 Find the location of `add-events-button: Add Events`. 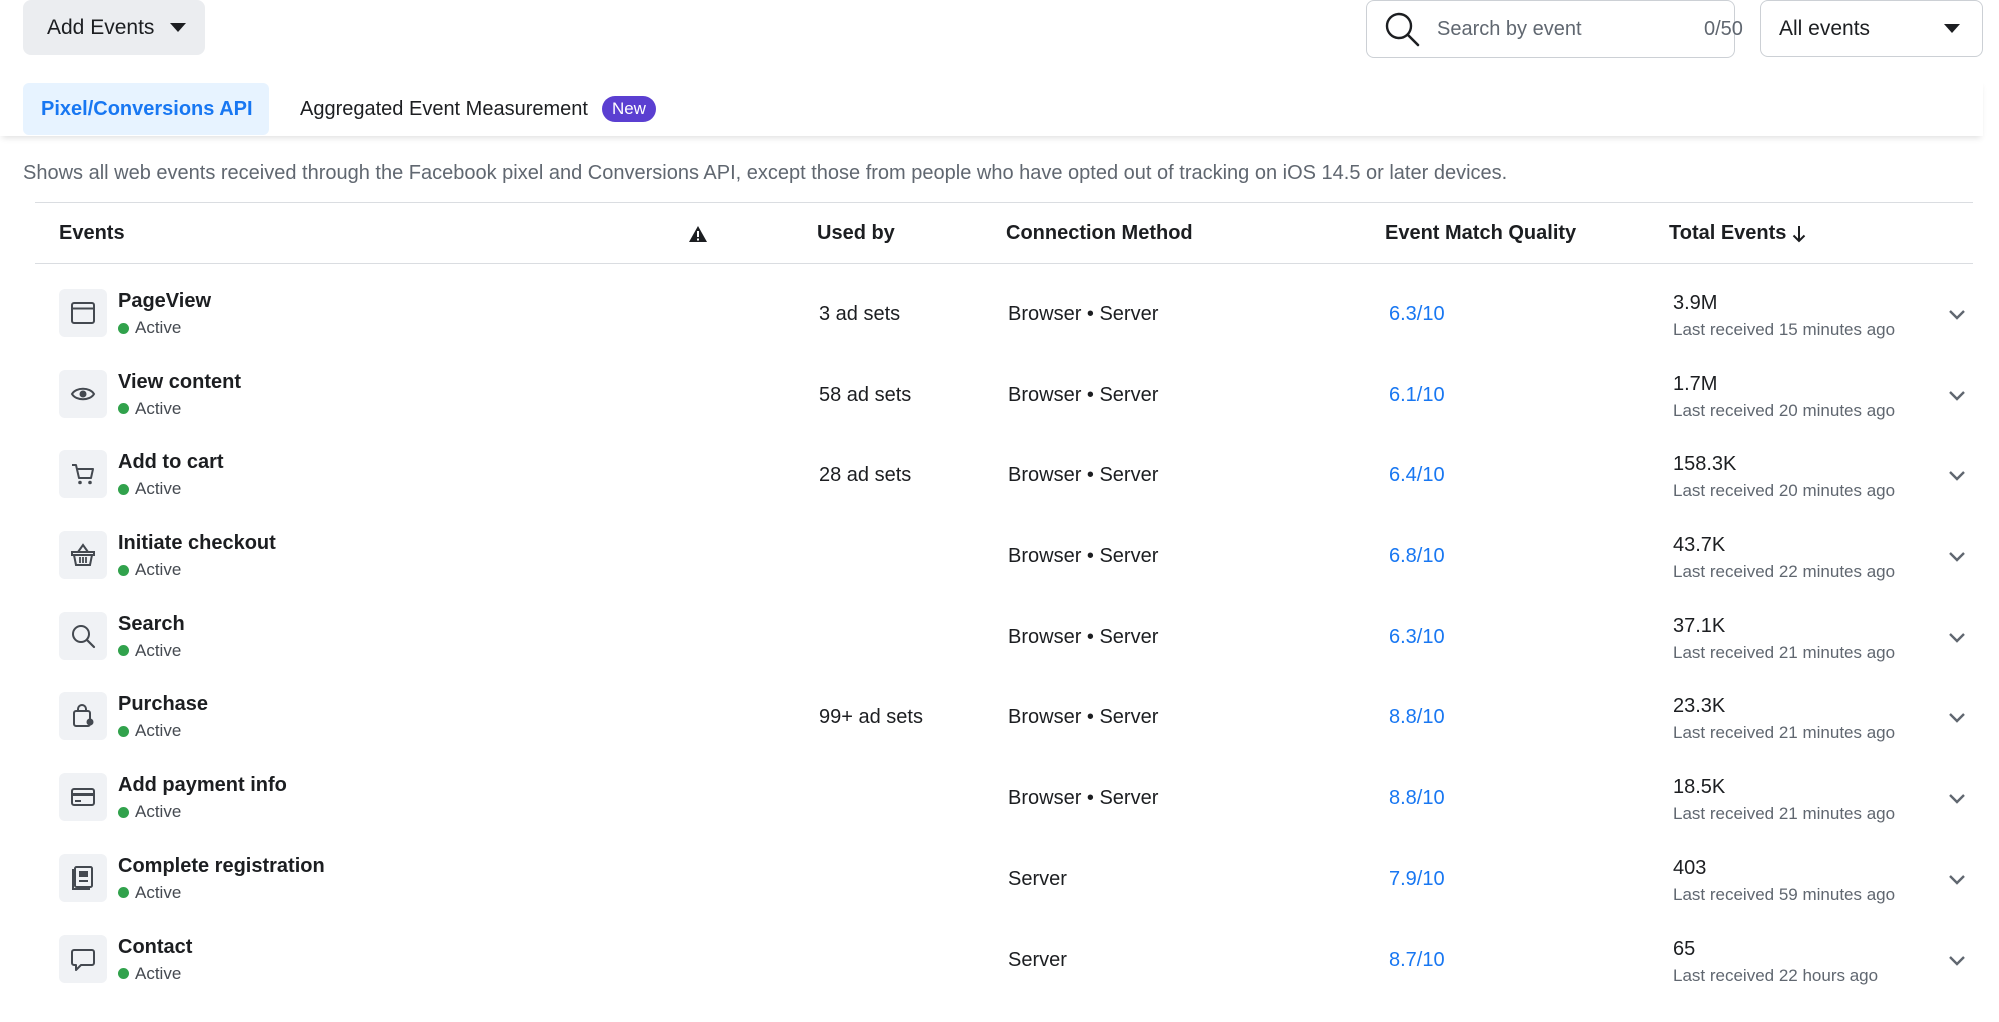

add-events-button: Add Events is located at coordinates (114, 27).